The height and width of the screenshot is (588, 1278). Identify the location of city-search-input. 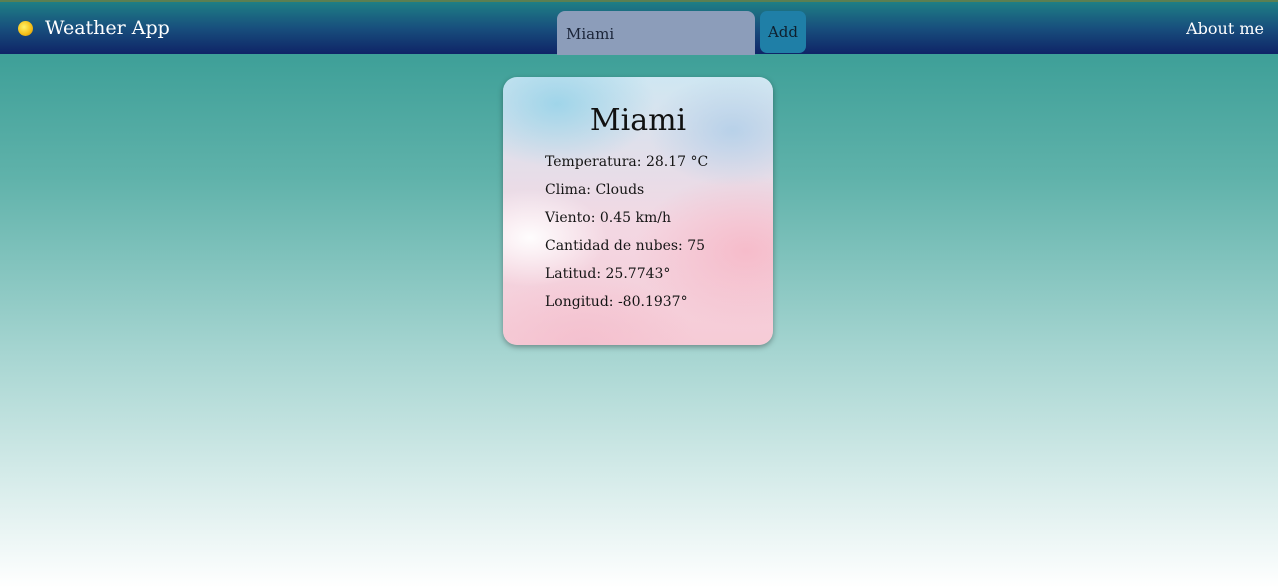
(656, 33).